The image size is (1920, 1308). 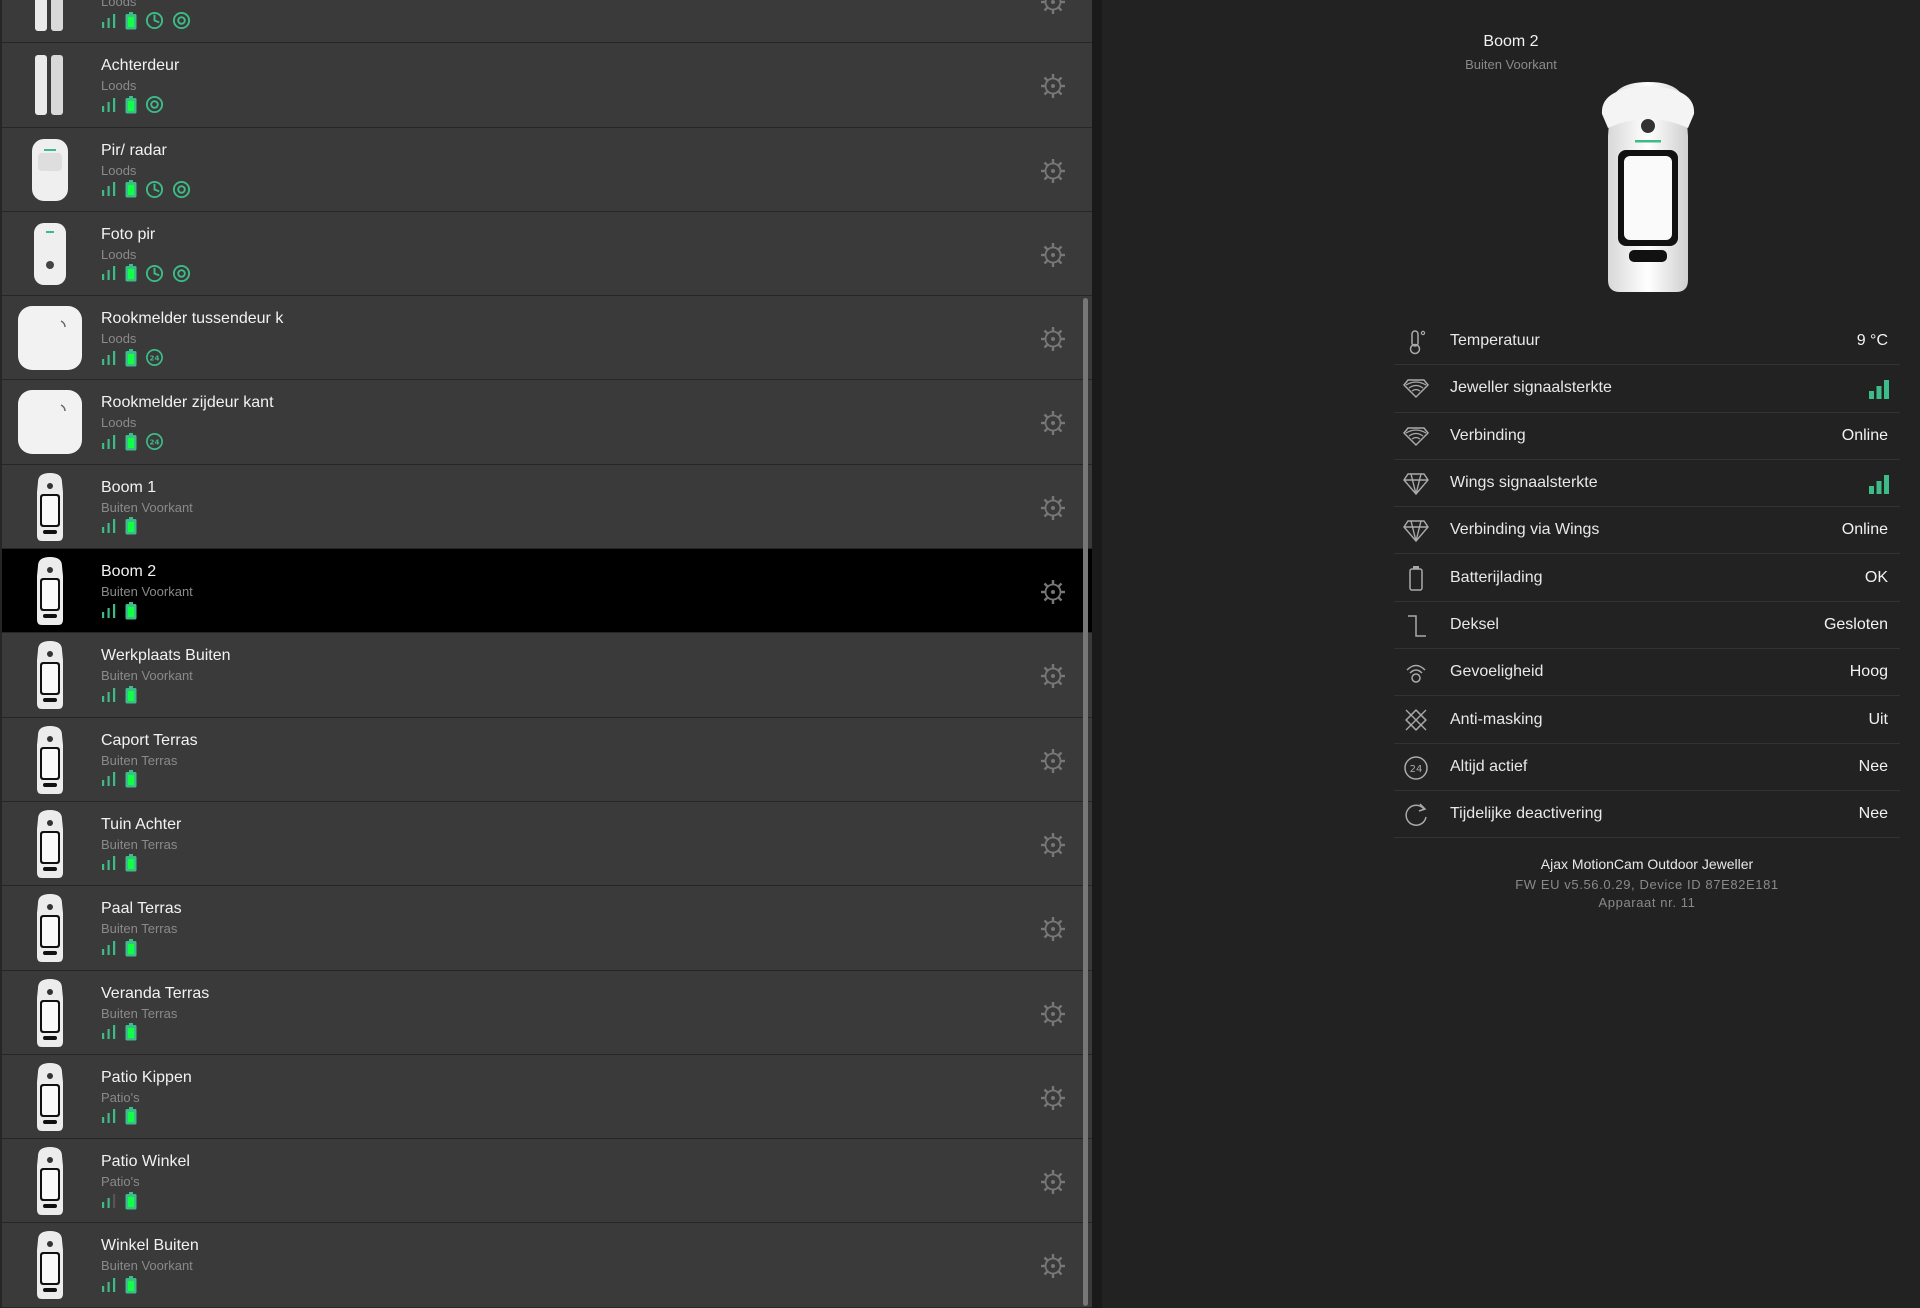 I want to click on device-number: Apparaat nr. 11, so click(x=1647, y=902).